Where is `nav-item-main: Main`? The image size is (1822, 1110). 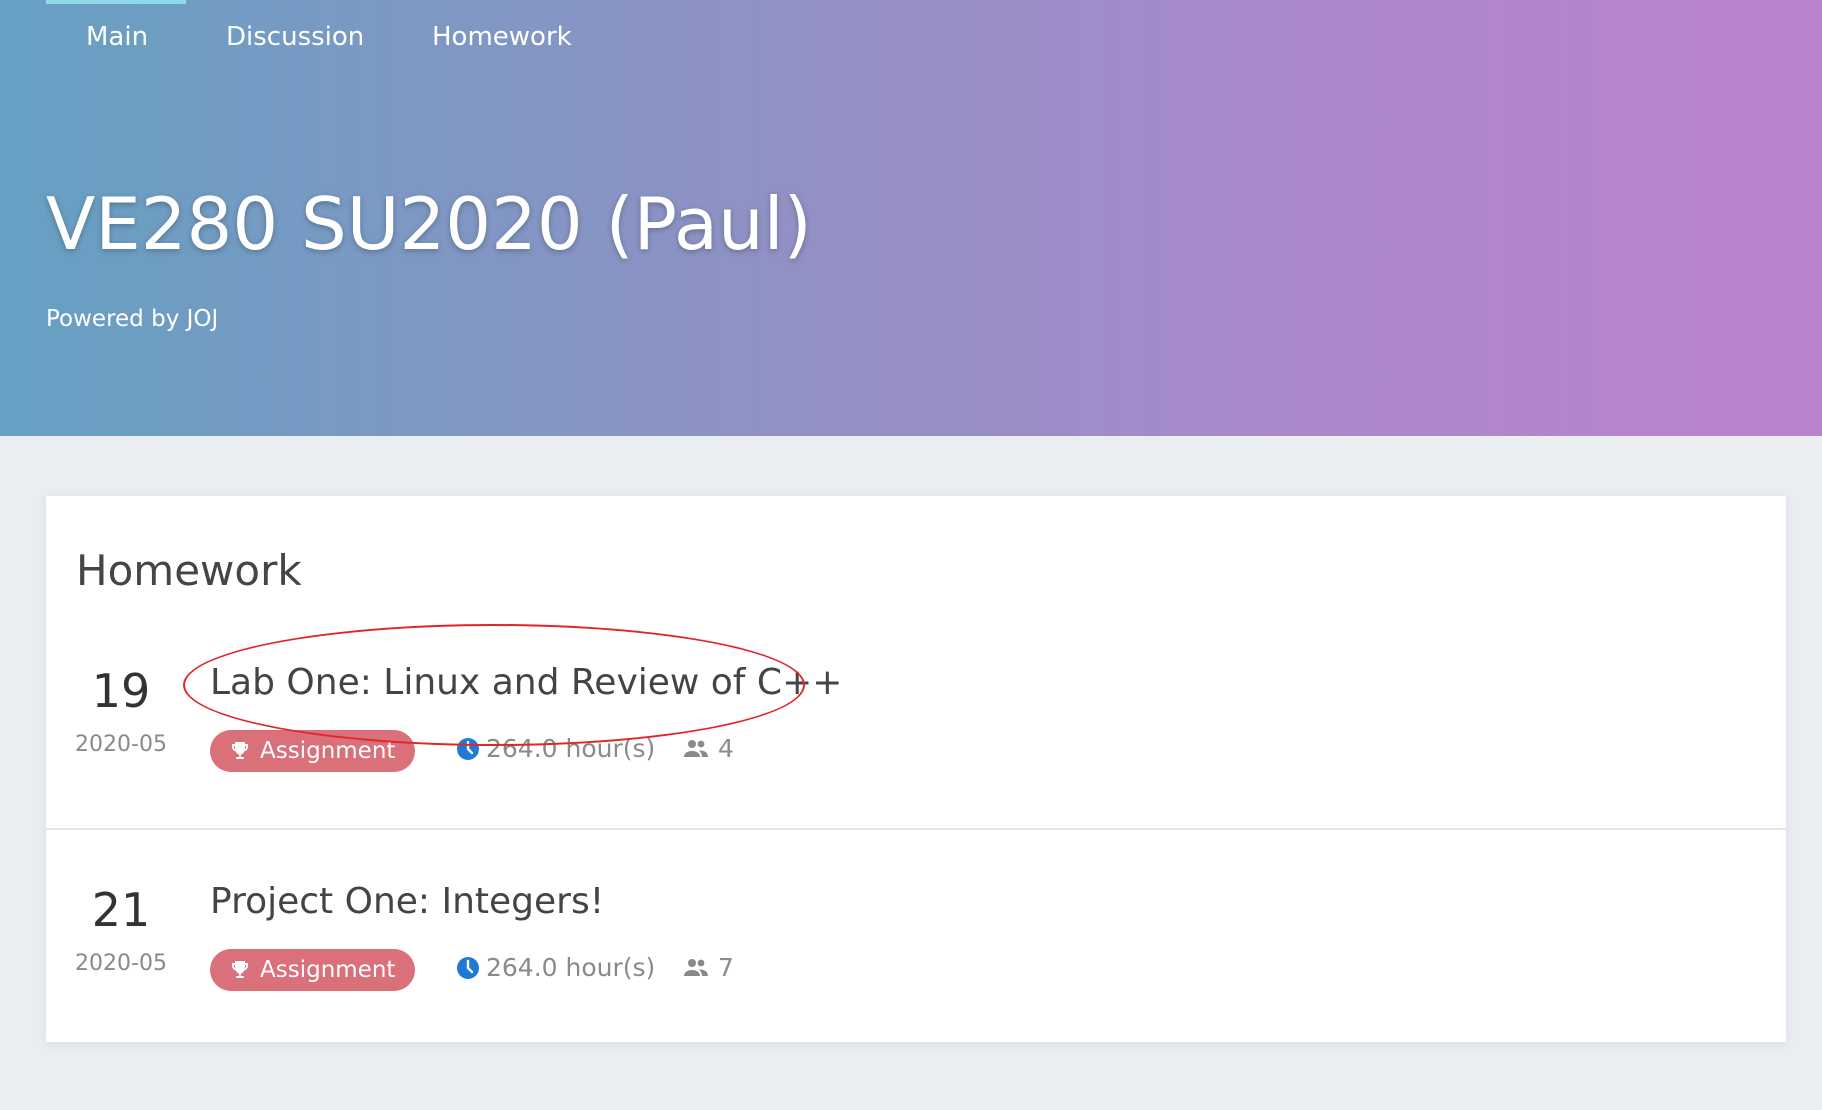
nav-item-main: Main is located at coordinates (117, 37).